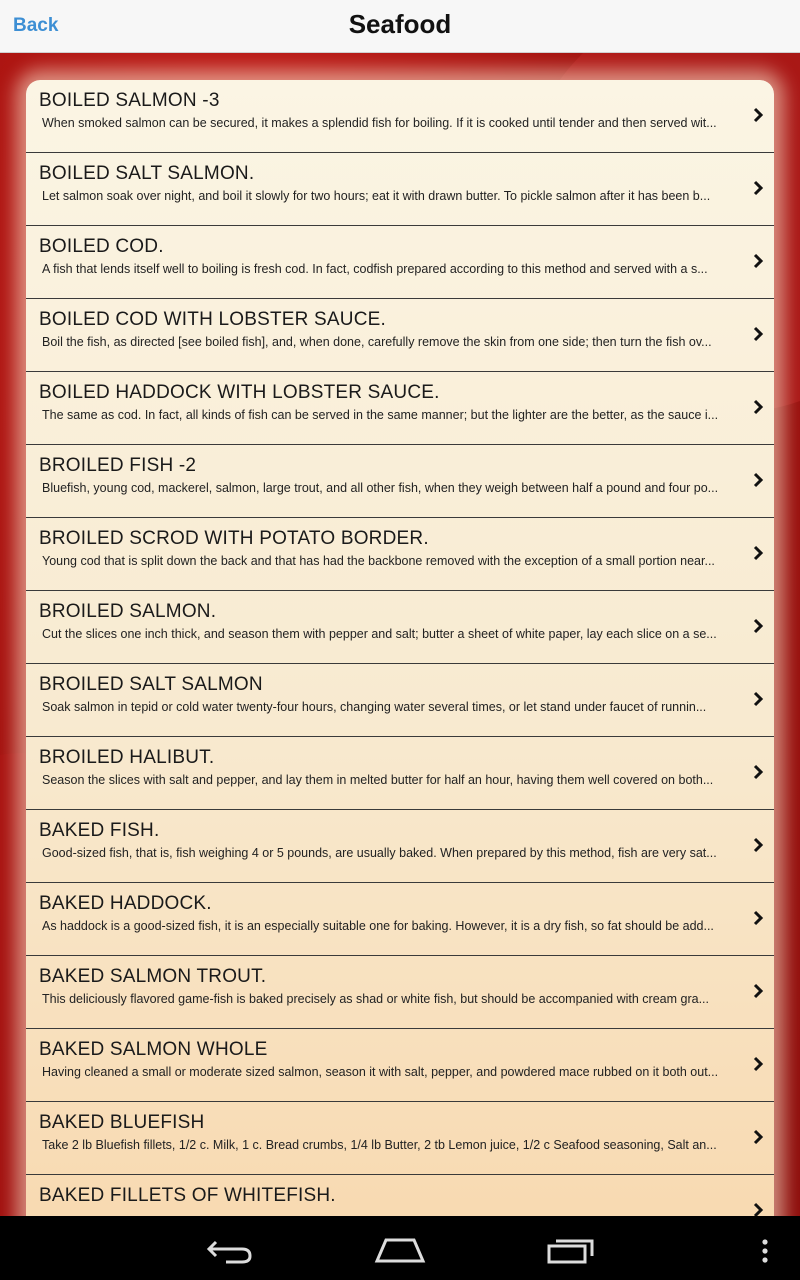 This screenshot has height=1280, width=800. I want to click on recipe-title: BROILED SCROD WITH POTATO BORDER., so click(234, 538).